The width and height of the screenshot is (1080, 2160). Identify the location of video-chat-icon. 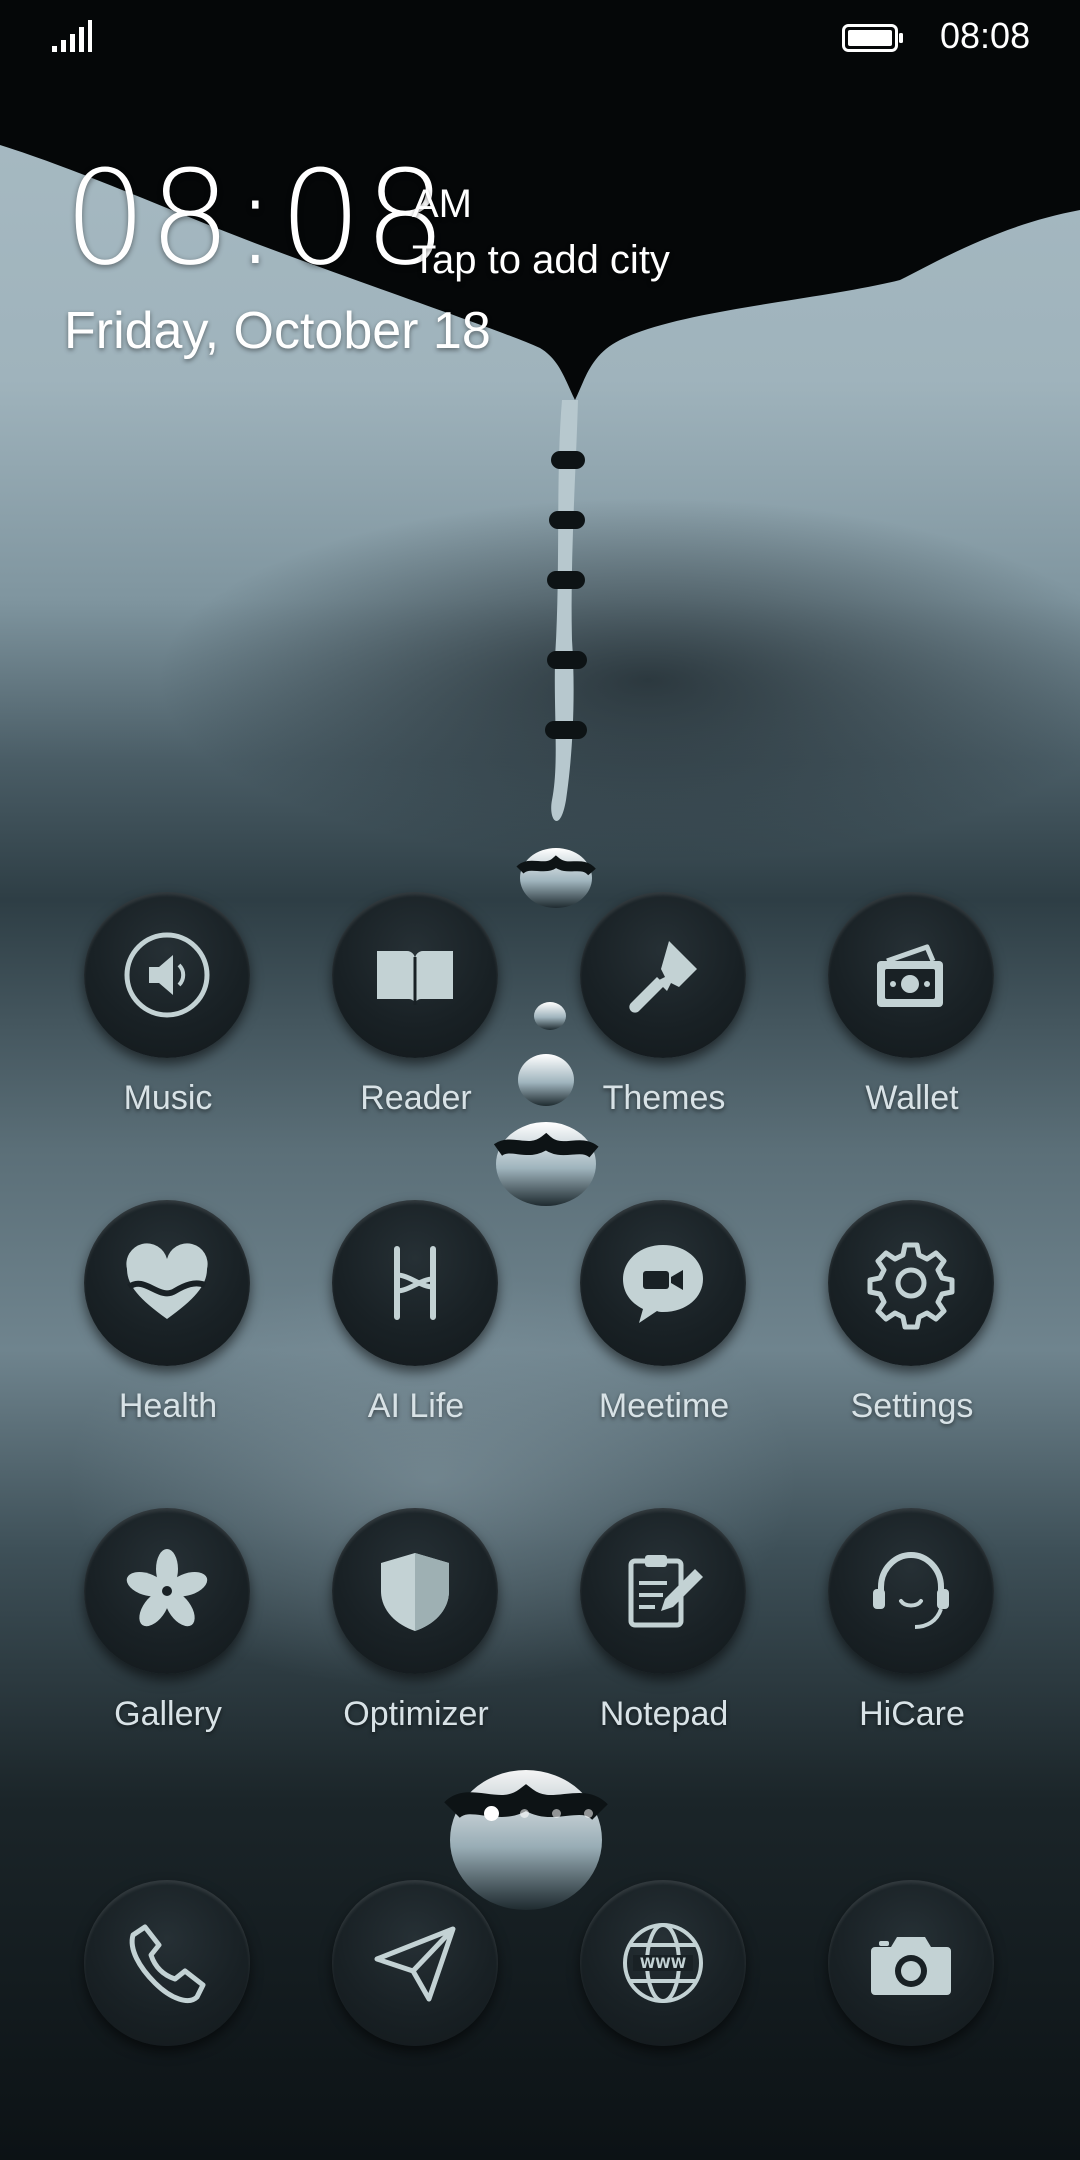
(663, 1284).